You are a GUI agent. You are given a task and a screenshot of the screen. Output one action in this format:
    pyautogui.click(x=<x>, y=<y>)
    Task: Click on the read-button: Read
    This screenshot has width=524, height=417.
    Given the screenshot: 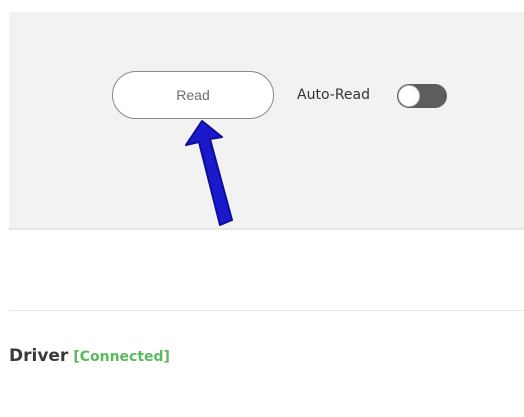 What is the action you would take?
    pyautogui.click(x=193, y=95)
    